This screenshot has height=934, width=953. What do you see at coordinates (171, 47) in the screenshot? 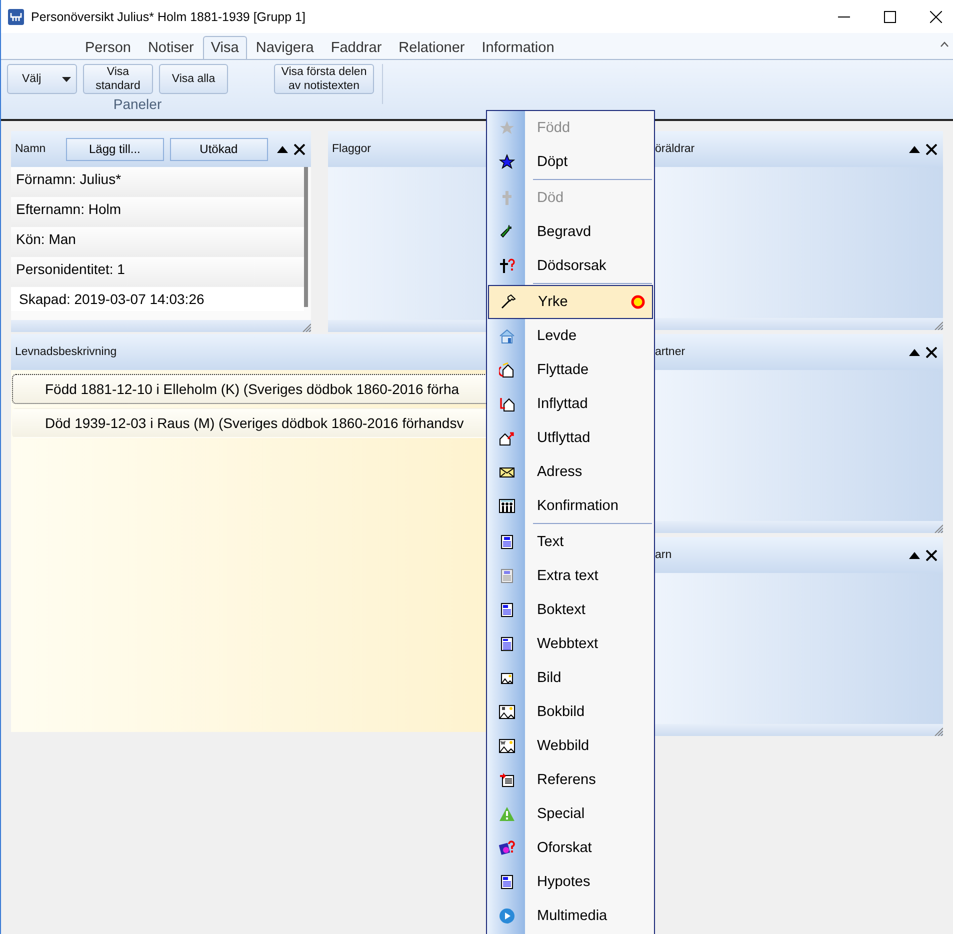
I see `ribbon-tab: Notiser` at bounding box center [171, 47].